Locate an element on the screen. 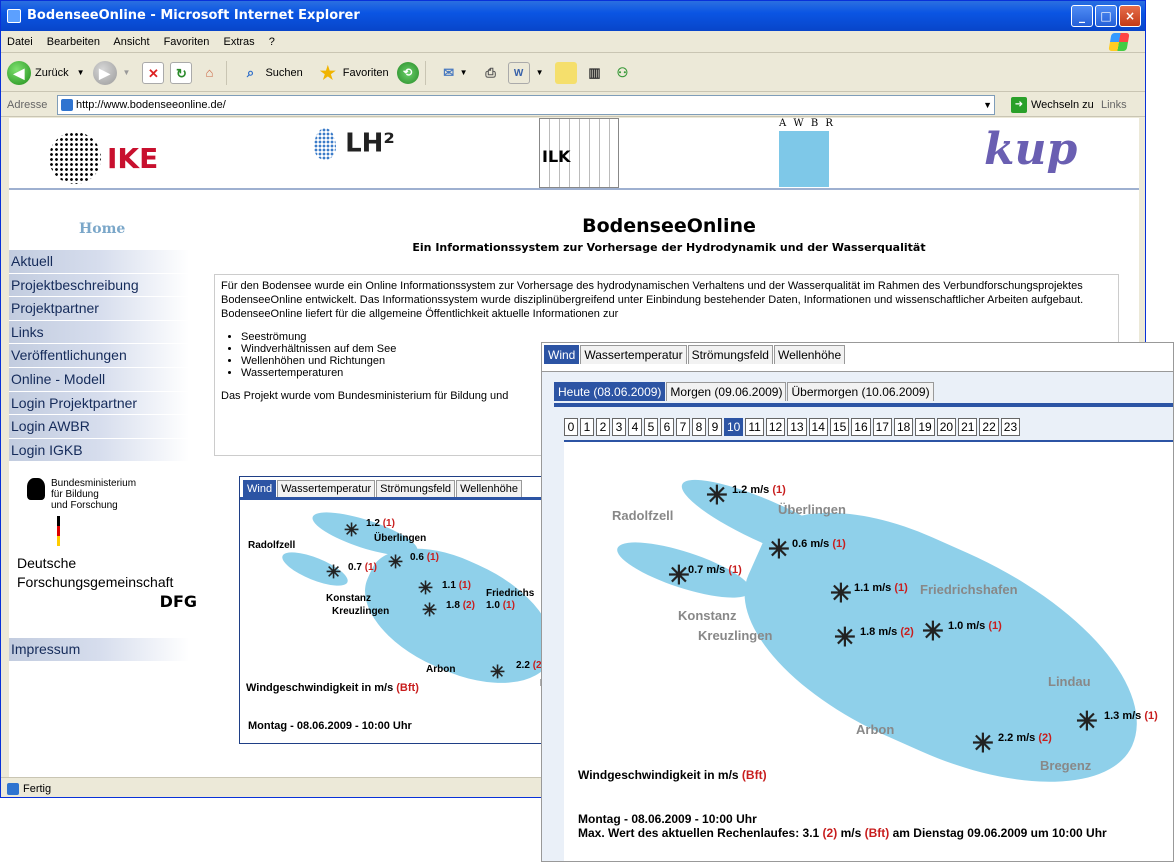 This screenshot has height=862, width=1174. hour-tab-9: 9 is located at coordinates (715, 427).